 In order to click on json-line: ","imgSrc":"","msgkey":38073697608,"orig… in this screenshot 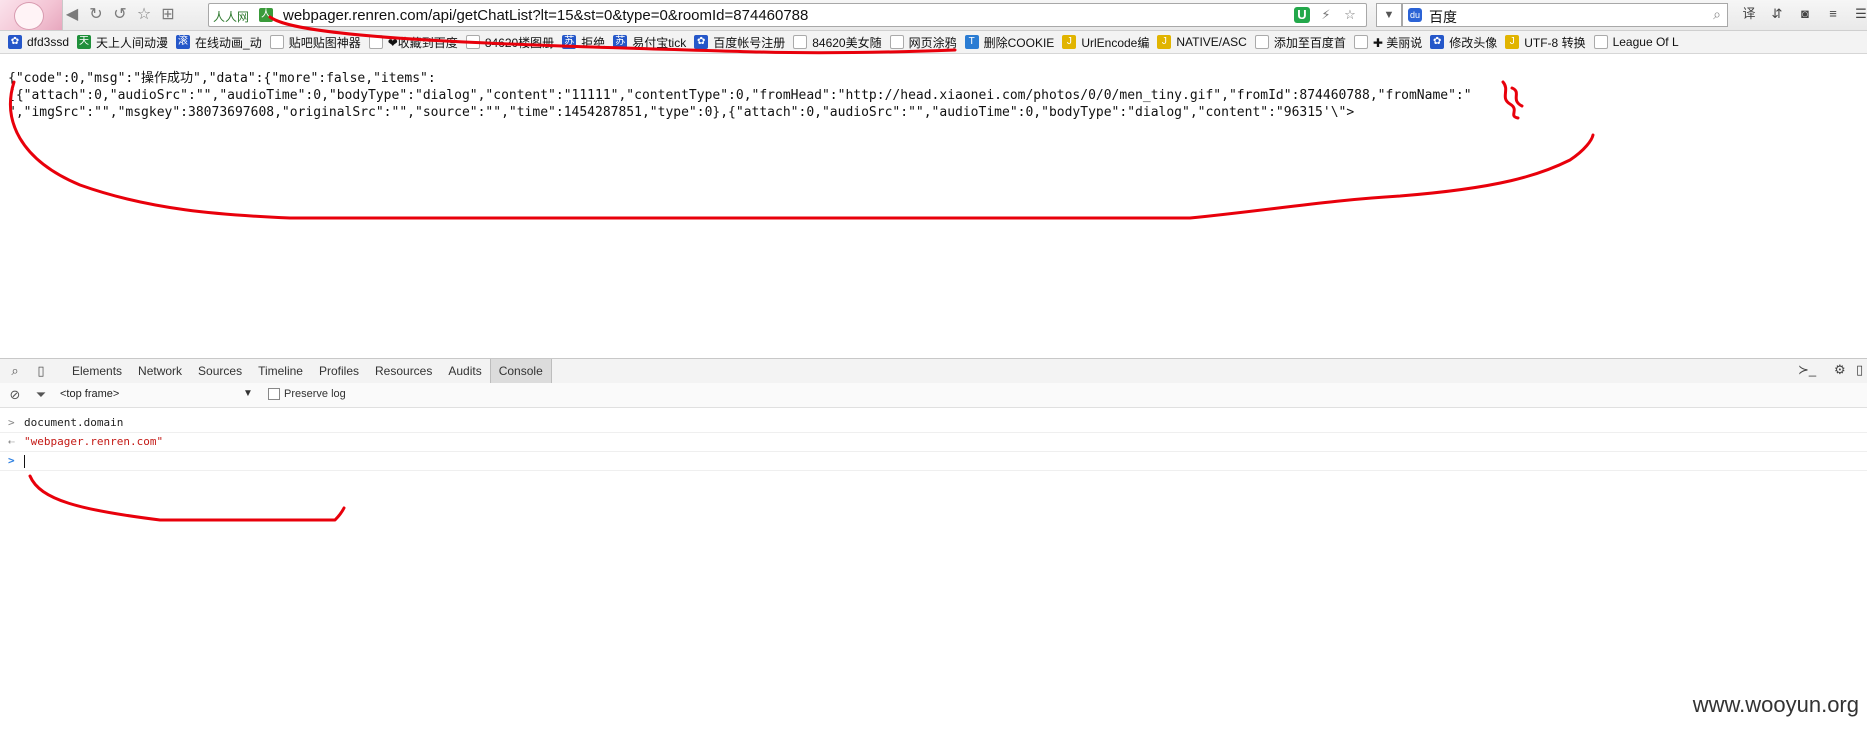, I will do `click(685, 112)`.